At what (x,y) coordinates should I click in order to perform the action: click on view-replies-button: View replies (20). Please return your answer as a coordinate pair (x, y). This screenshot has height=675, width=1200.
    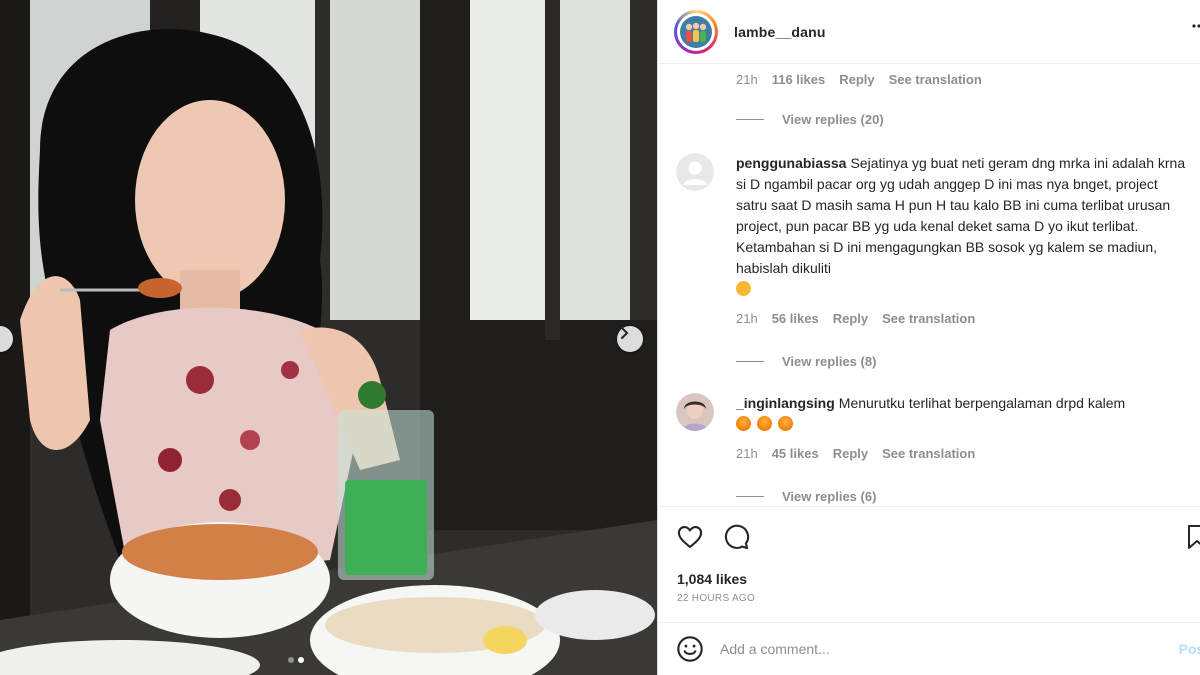
    Looking at the image, I should click on (961, 119).